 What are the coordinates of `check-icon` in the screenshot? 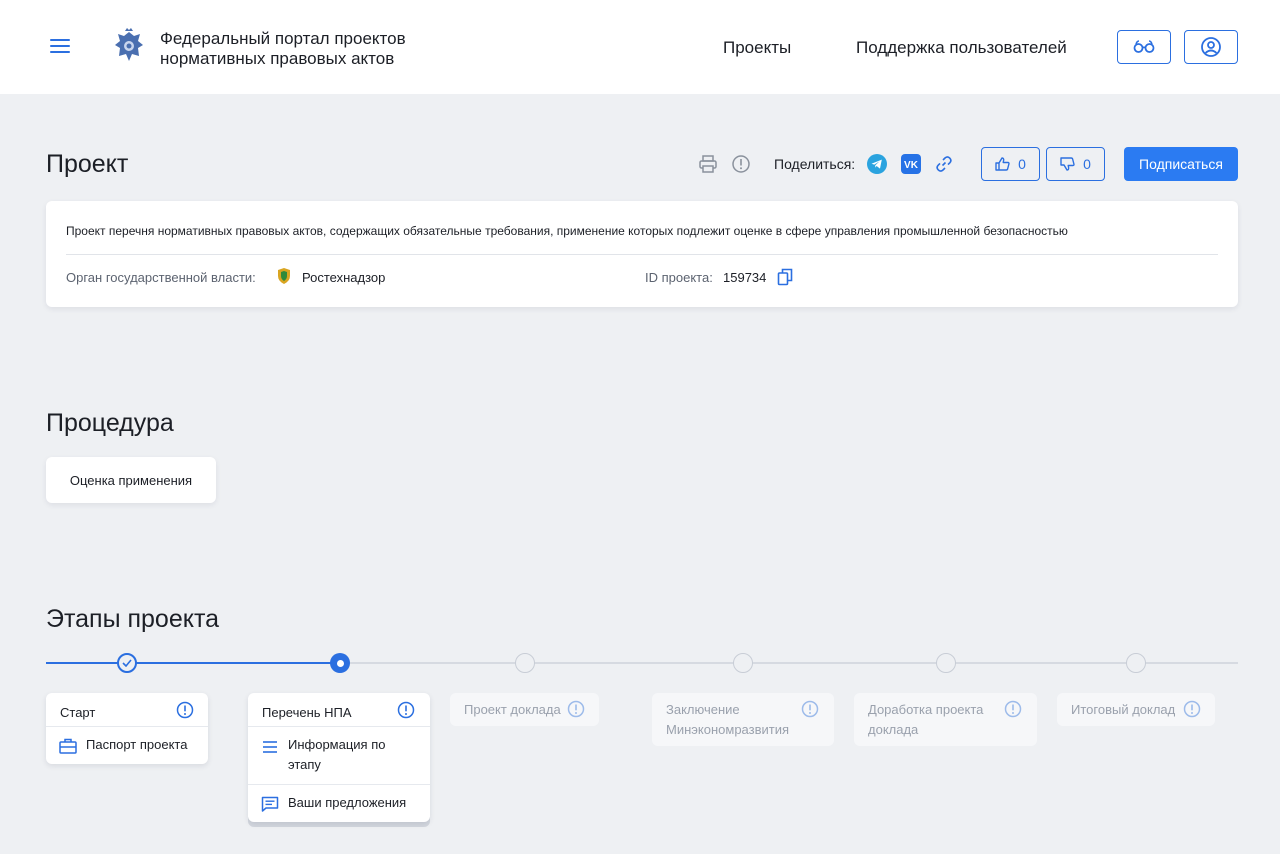 It's located at (127, 663).